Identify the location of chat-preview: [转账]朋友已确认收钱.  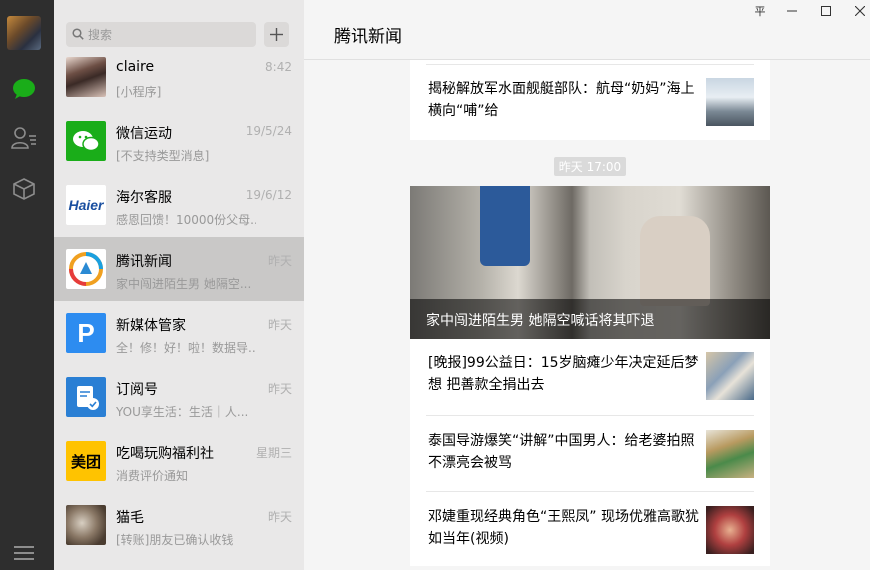
(175, 540).